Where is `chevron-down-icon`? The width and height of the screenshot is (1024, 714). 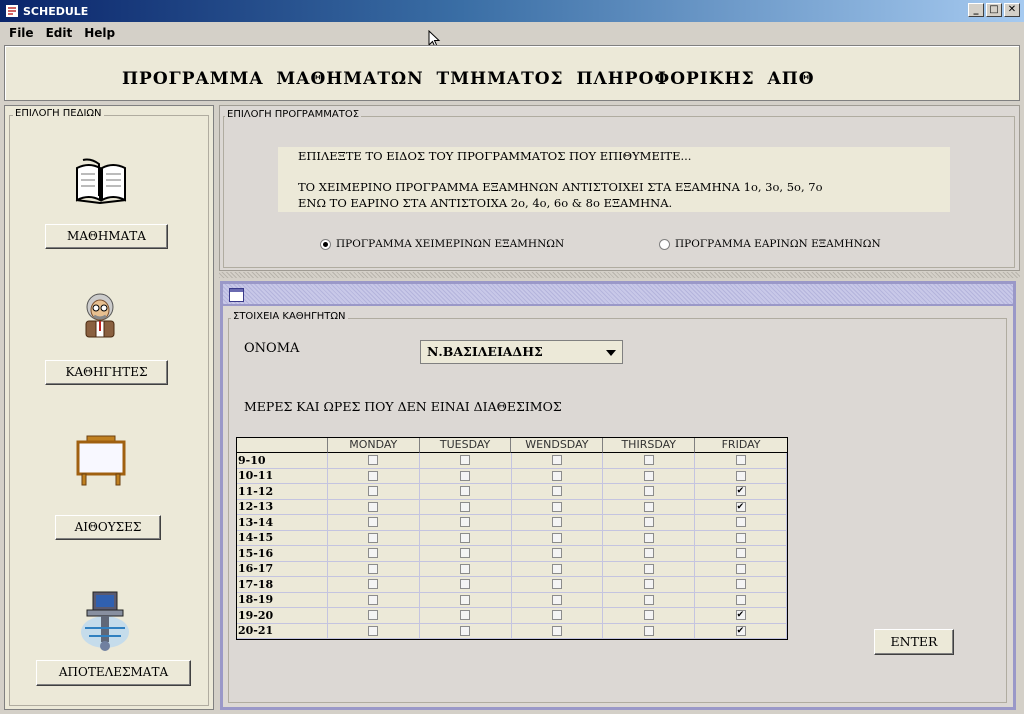
chevron-down-icon is located at coordinates (611, 353).